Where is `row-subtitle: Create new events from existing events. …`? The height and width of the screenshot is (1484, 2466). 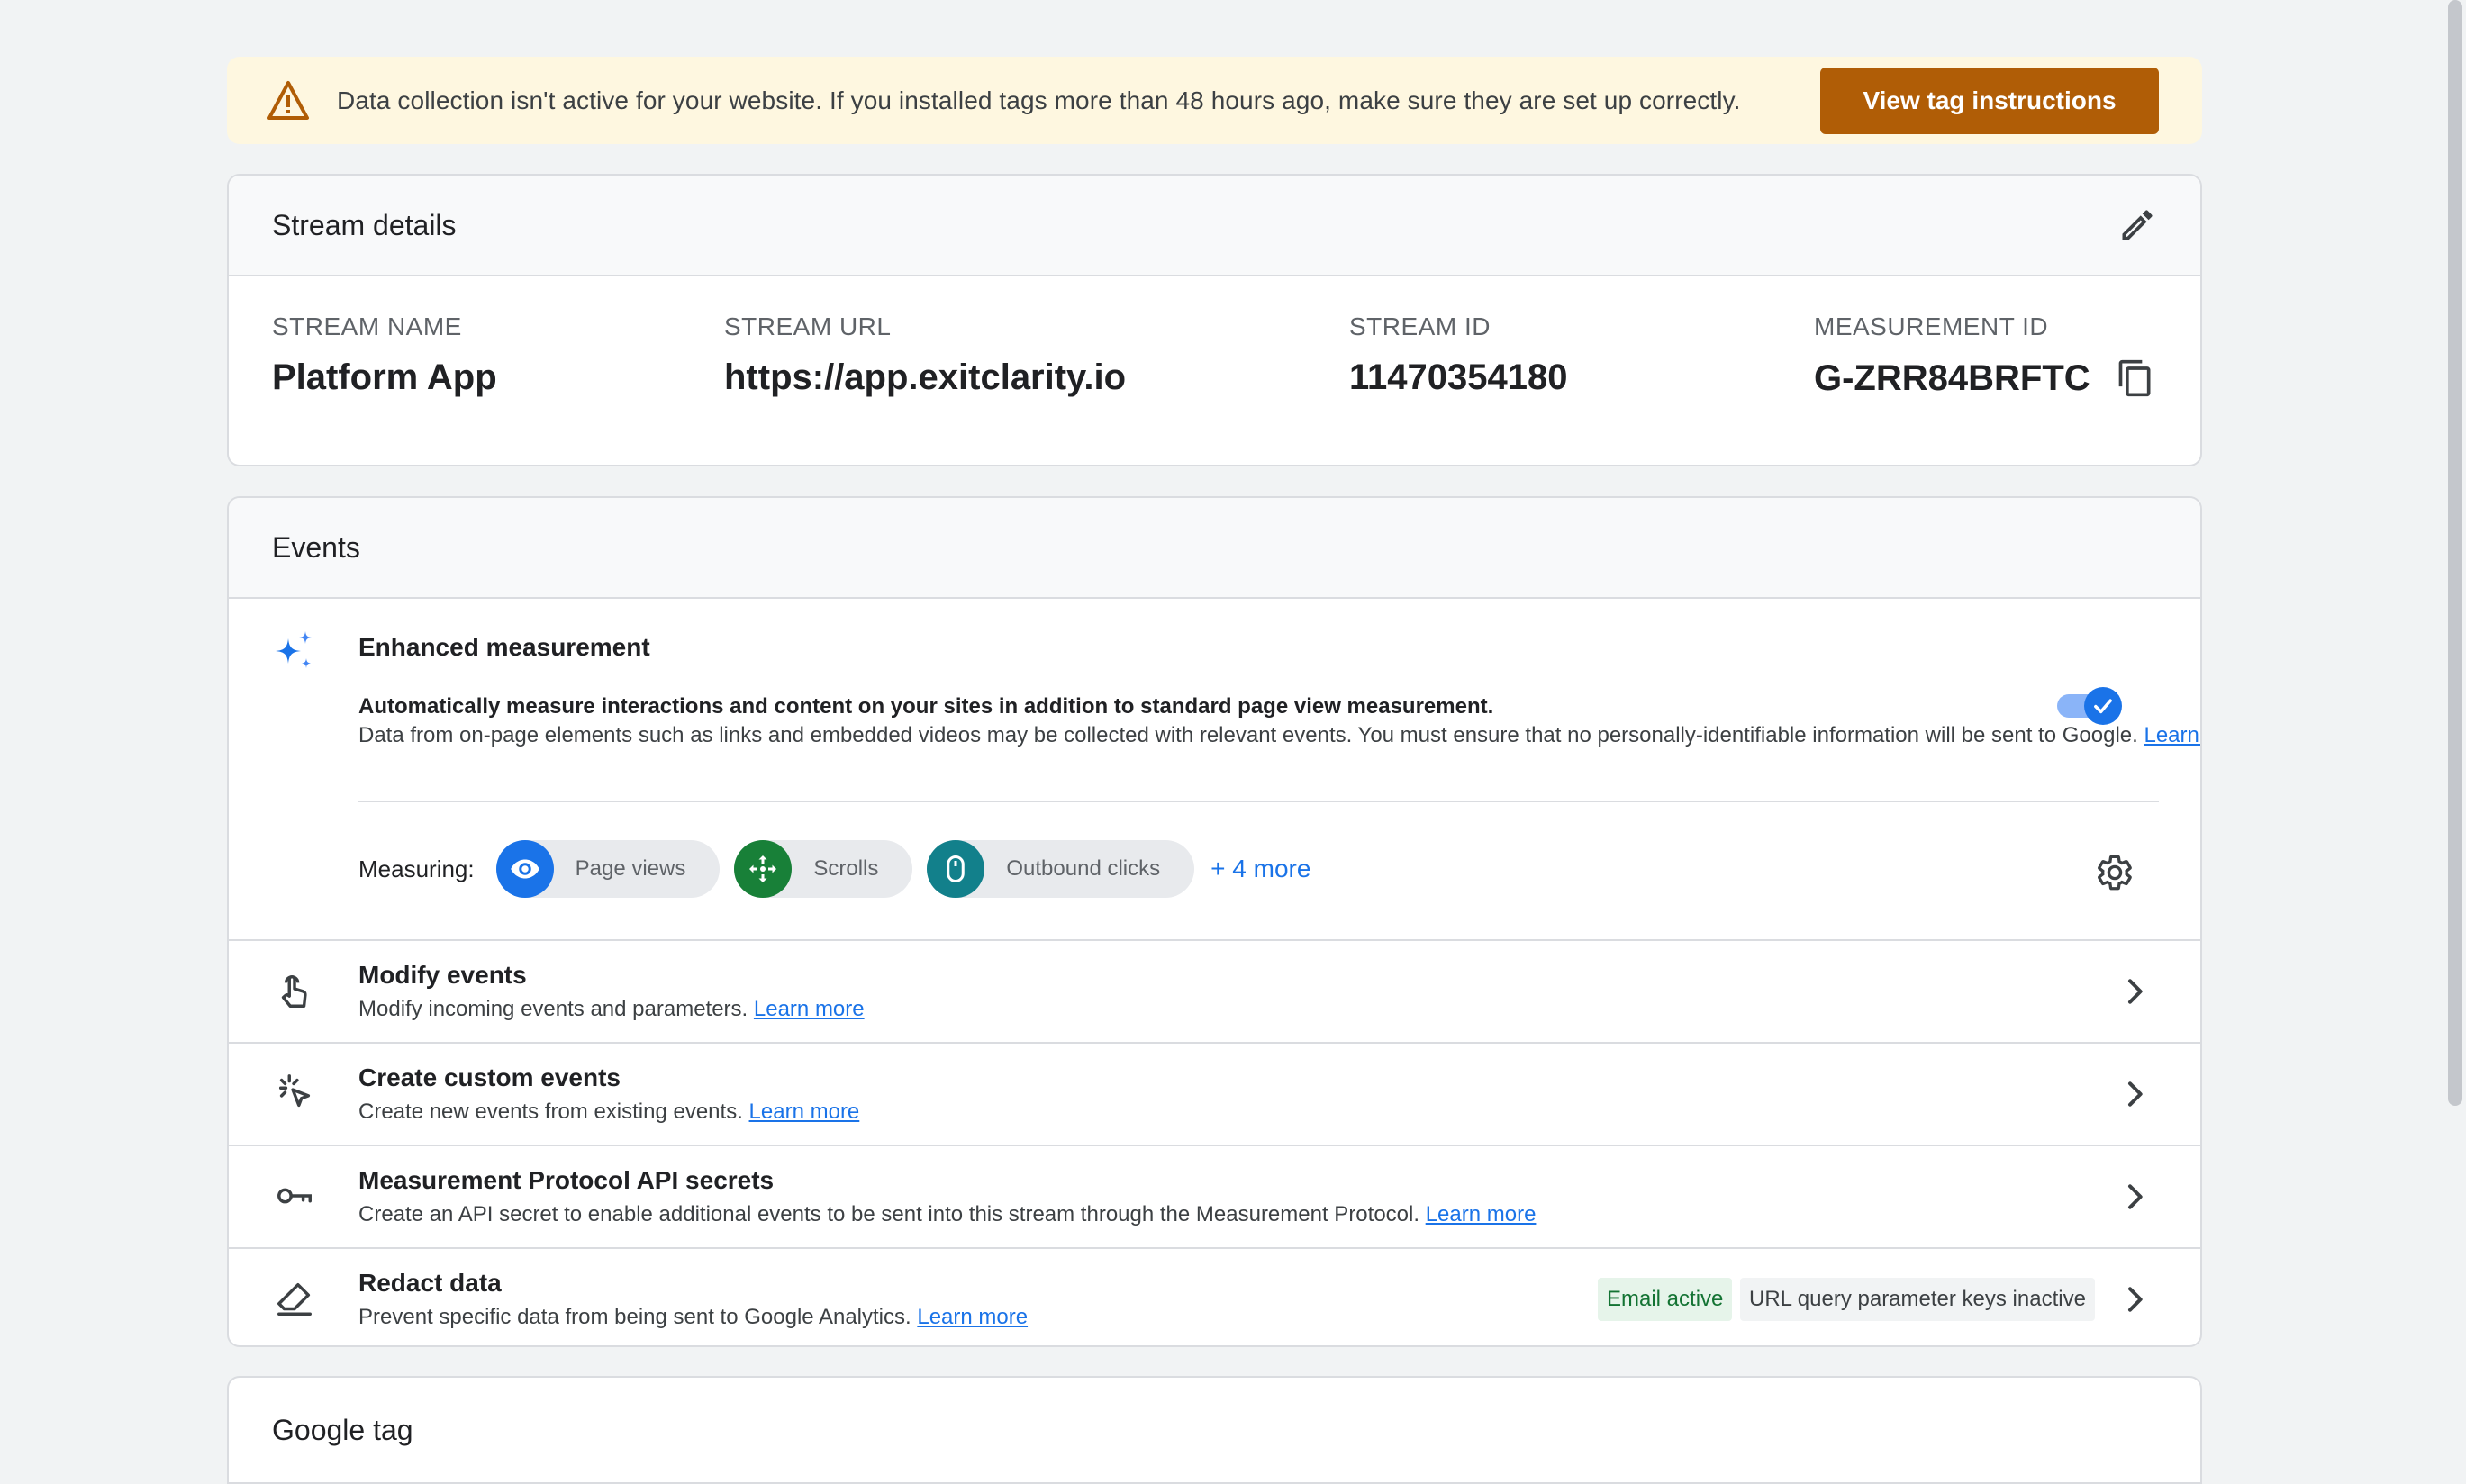
row-subtitle: Create new events from existing events. … is located at coordinates (608, 1112).